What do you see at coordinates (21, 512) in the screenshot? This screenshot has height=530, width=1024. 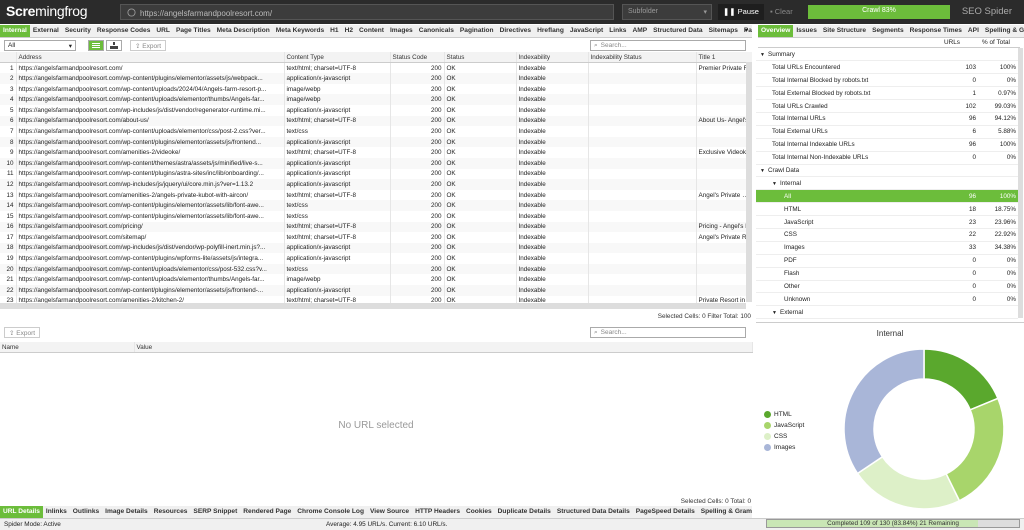 I see `bottom-tab-0: URL Details` at bounding box center [21, 512].